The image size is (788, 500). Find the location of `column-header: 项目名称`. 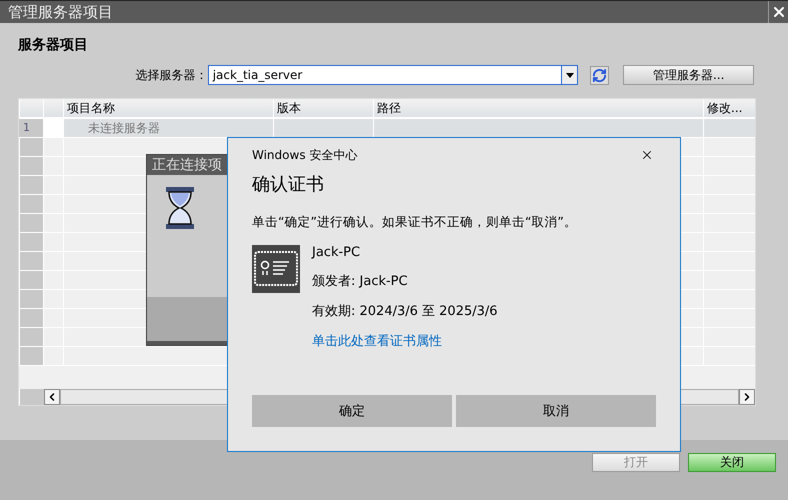

column-header: 项目名称 is located at coordinates (168, 108).